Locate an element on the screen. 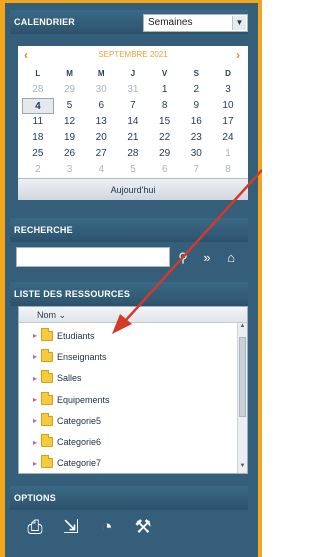 The image size is (320, 557). day-cell: 10 is located at coordinates (228, 106).